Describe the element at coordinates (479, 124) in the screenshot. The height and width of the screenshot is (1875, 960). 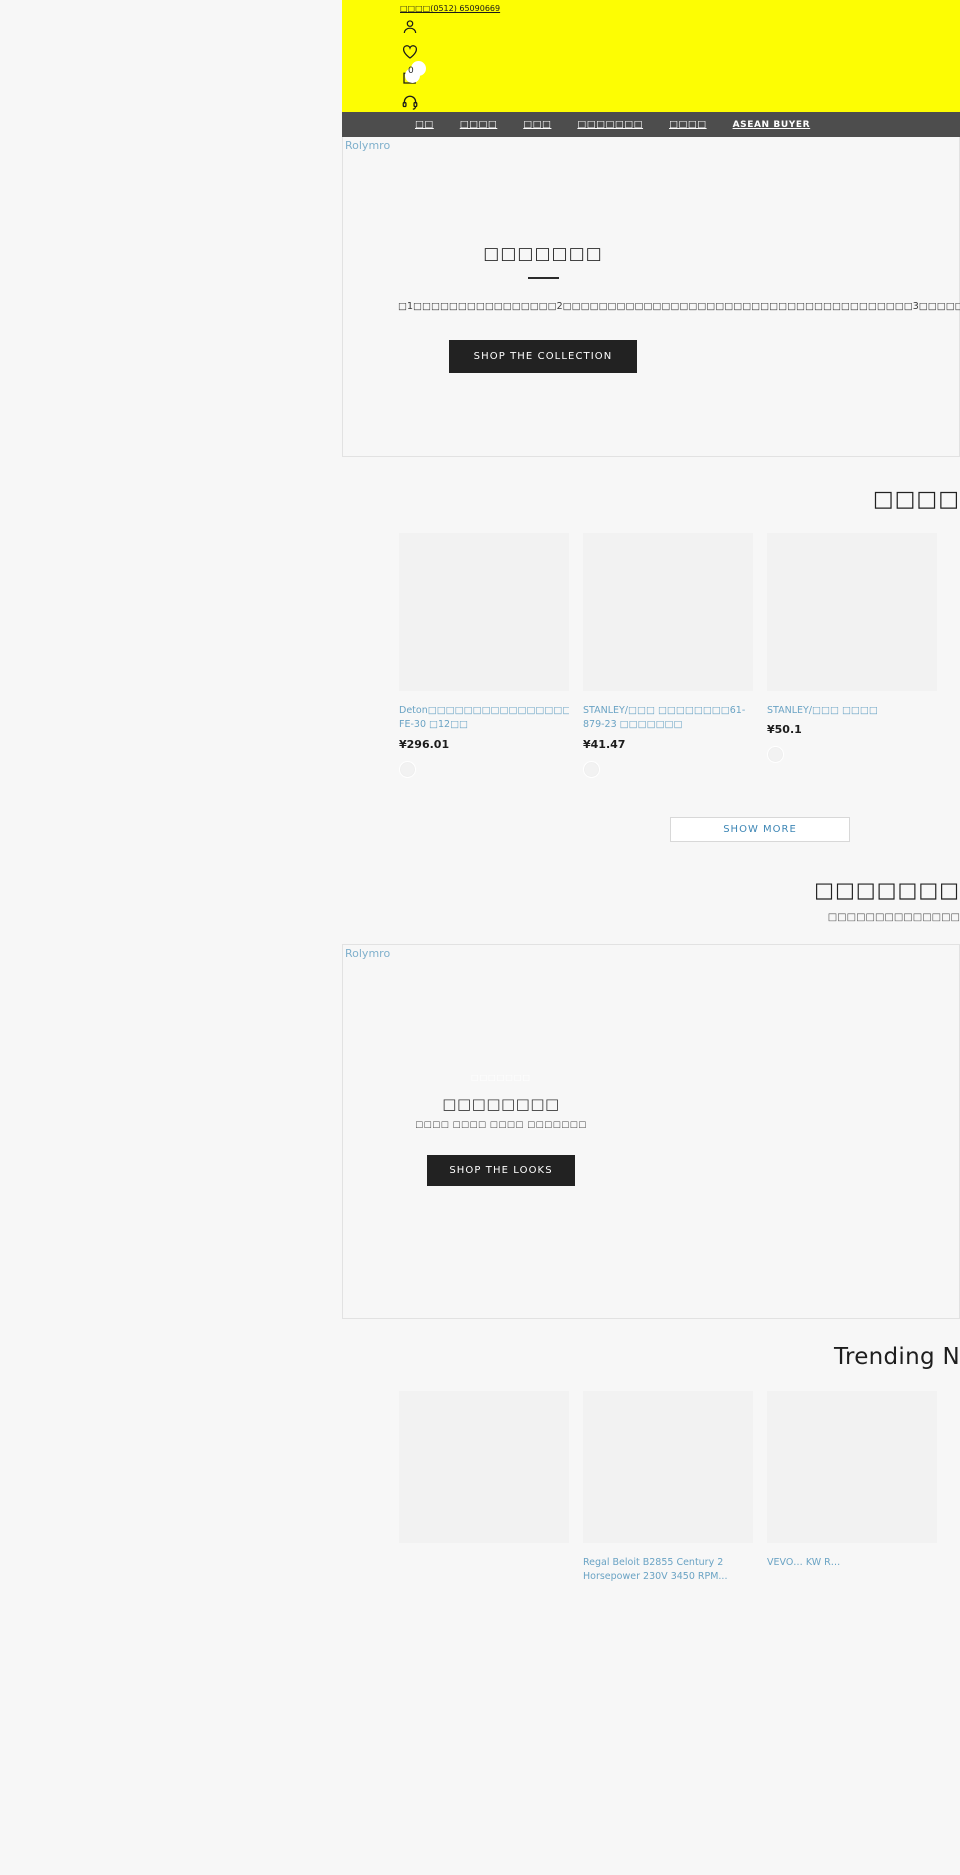
I see `nav-item-1: □□□□` at that location.